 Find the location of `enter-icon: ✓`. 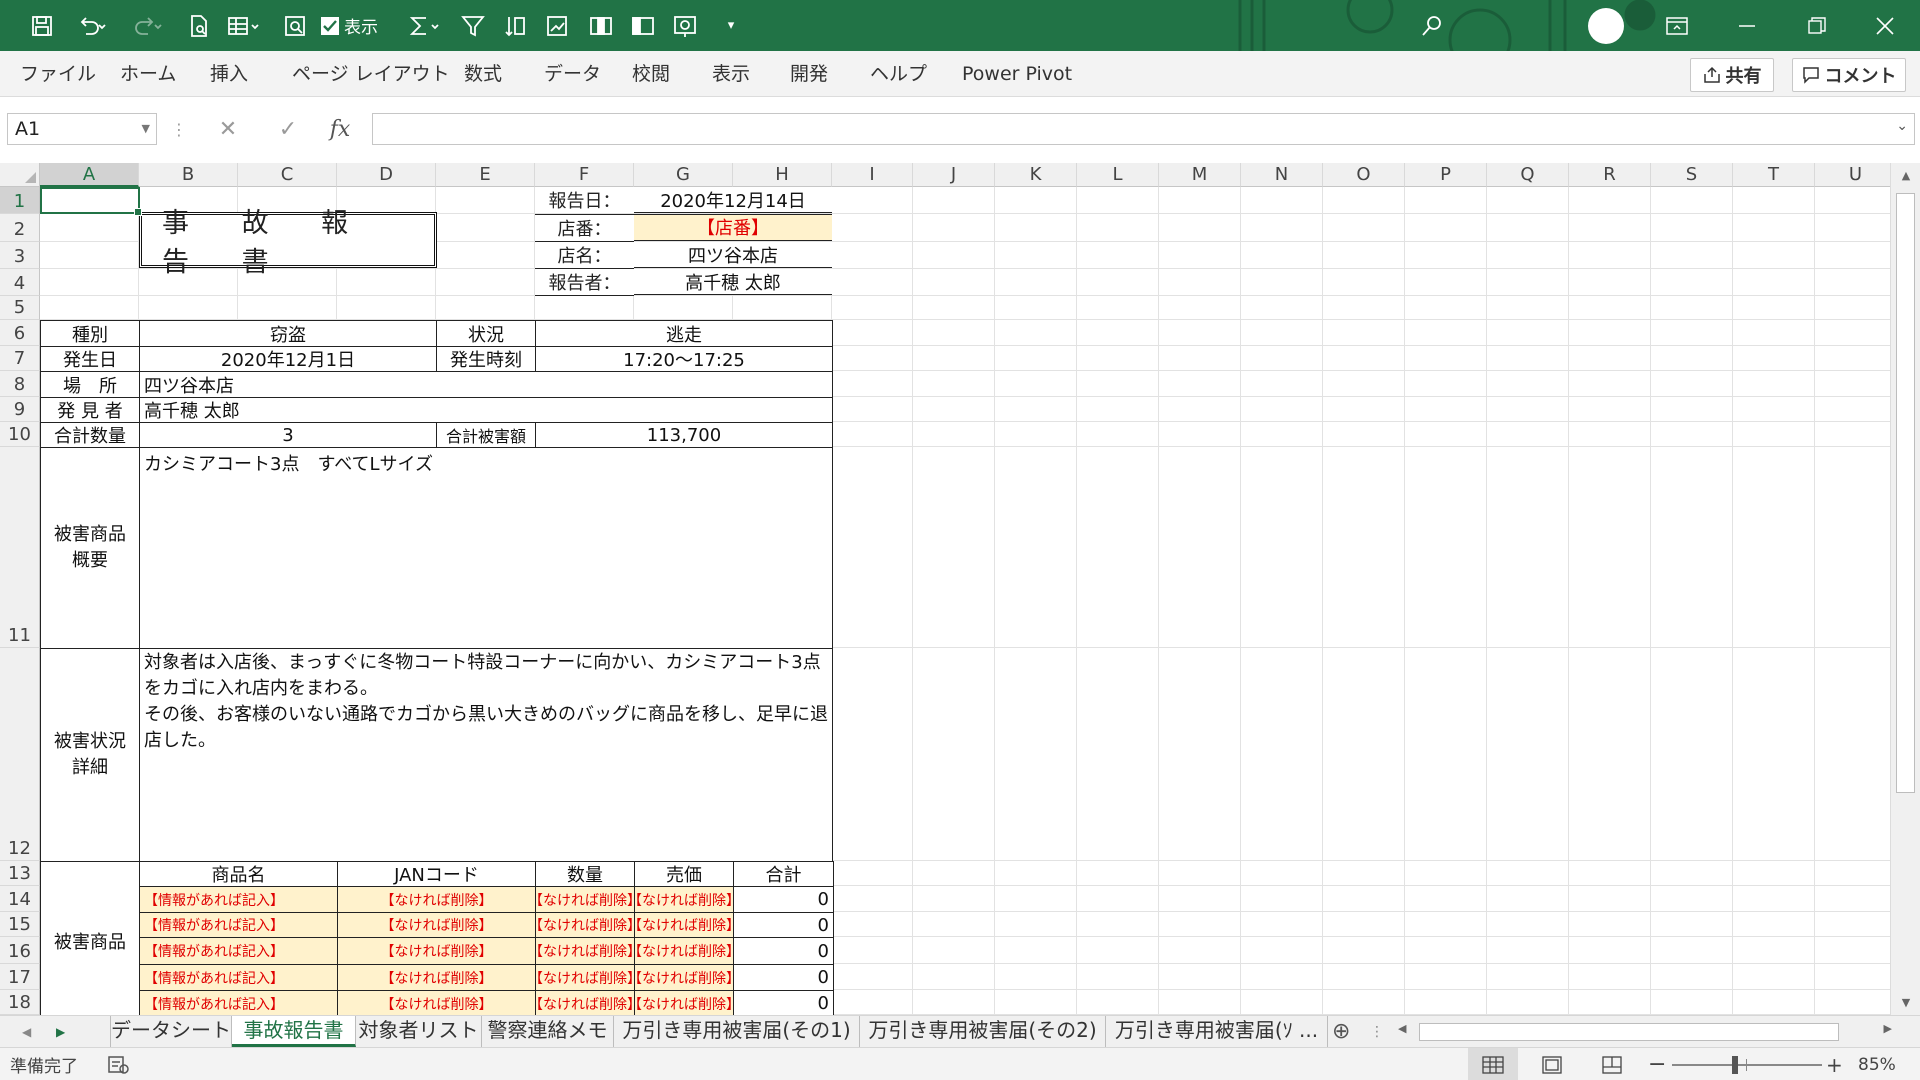

enter-icon: ✓ is located at coordinates (288, 129).